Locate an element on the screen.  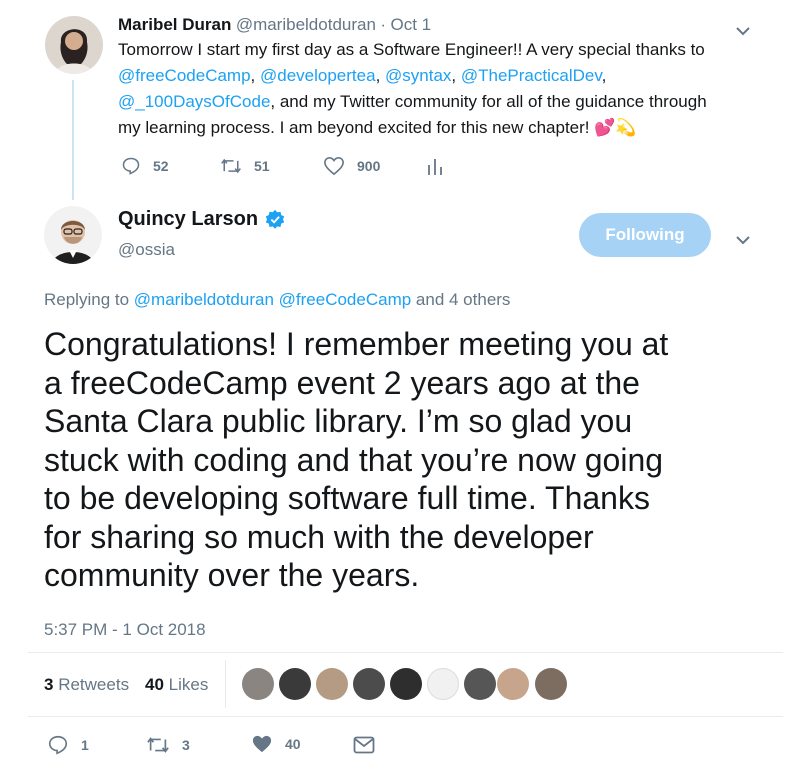
main-author-name: Quincy Larson is located at coordinates (188, 219).